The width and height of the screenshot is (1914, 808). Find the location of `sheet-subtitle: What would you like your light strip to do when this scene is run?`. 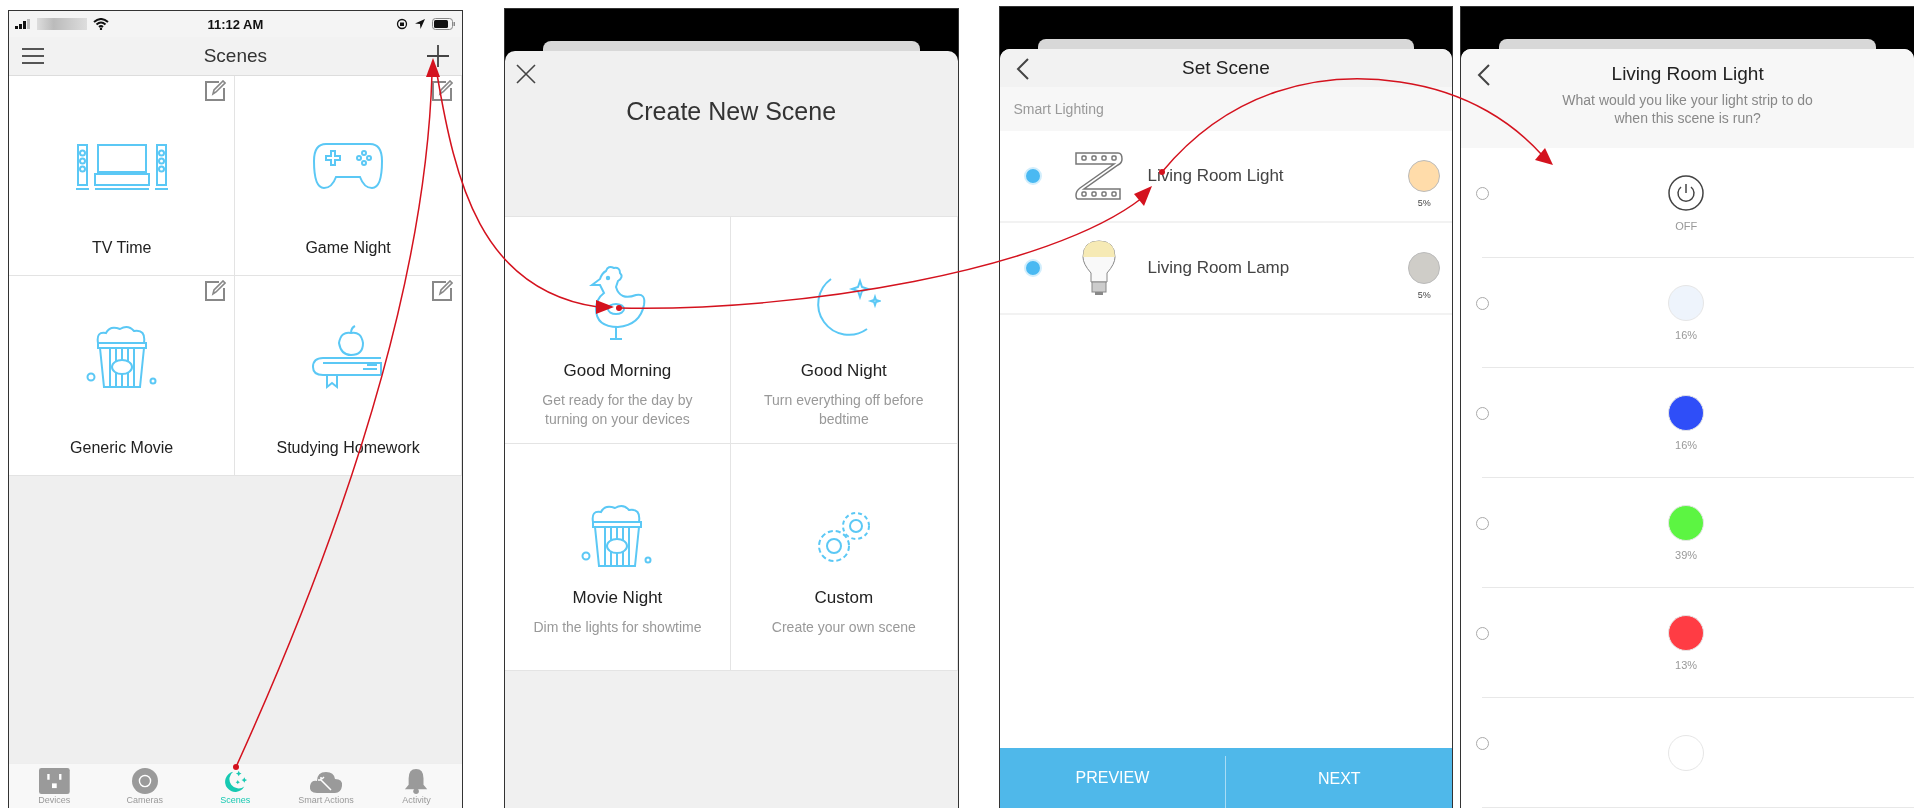

sheet-subtitle: What would you like your light strip to do when this scene is run? is located at coordinates (1687, 109).